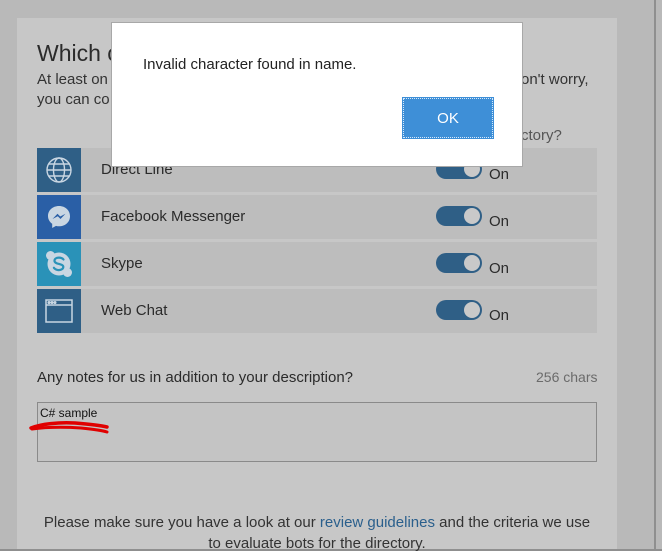  Describe the element at coordinates (69, 427) in the screenshot. I see `red-annotation-underline` at that location.